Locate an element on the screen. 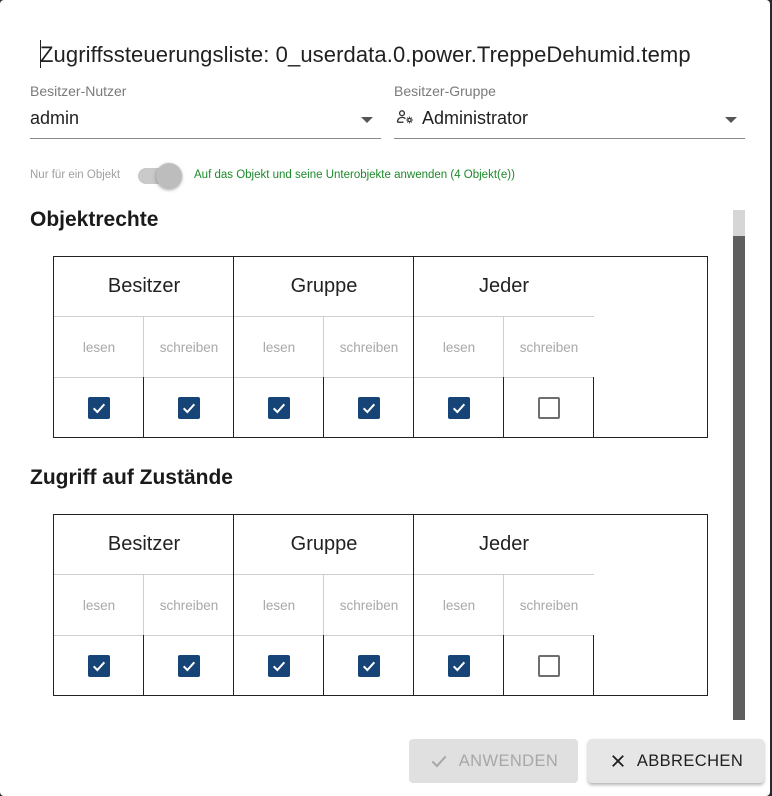 The height and width of the screenshot is (796, 772). scope-switch-thumb is located at coordinates (169, 176).